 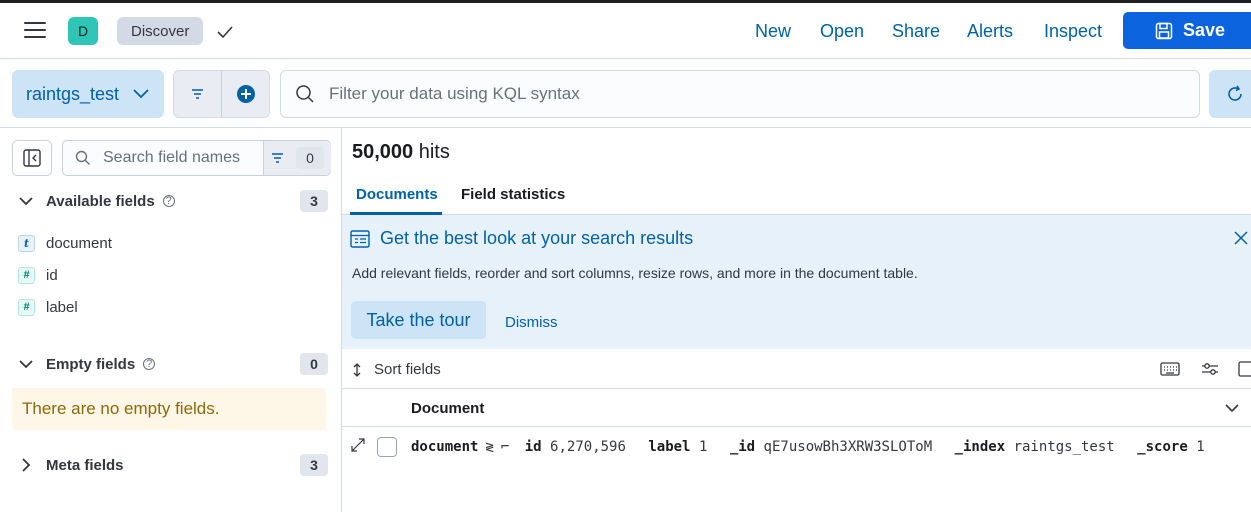 What do you see at coordinates (796, 369) in the screenshot?
I see `grid-toolbar: Sort fields` at bounding box center [796, 369].